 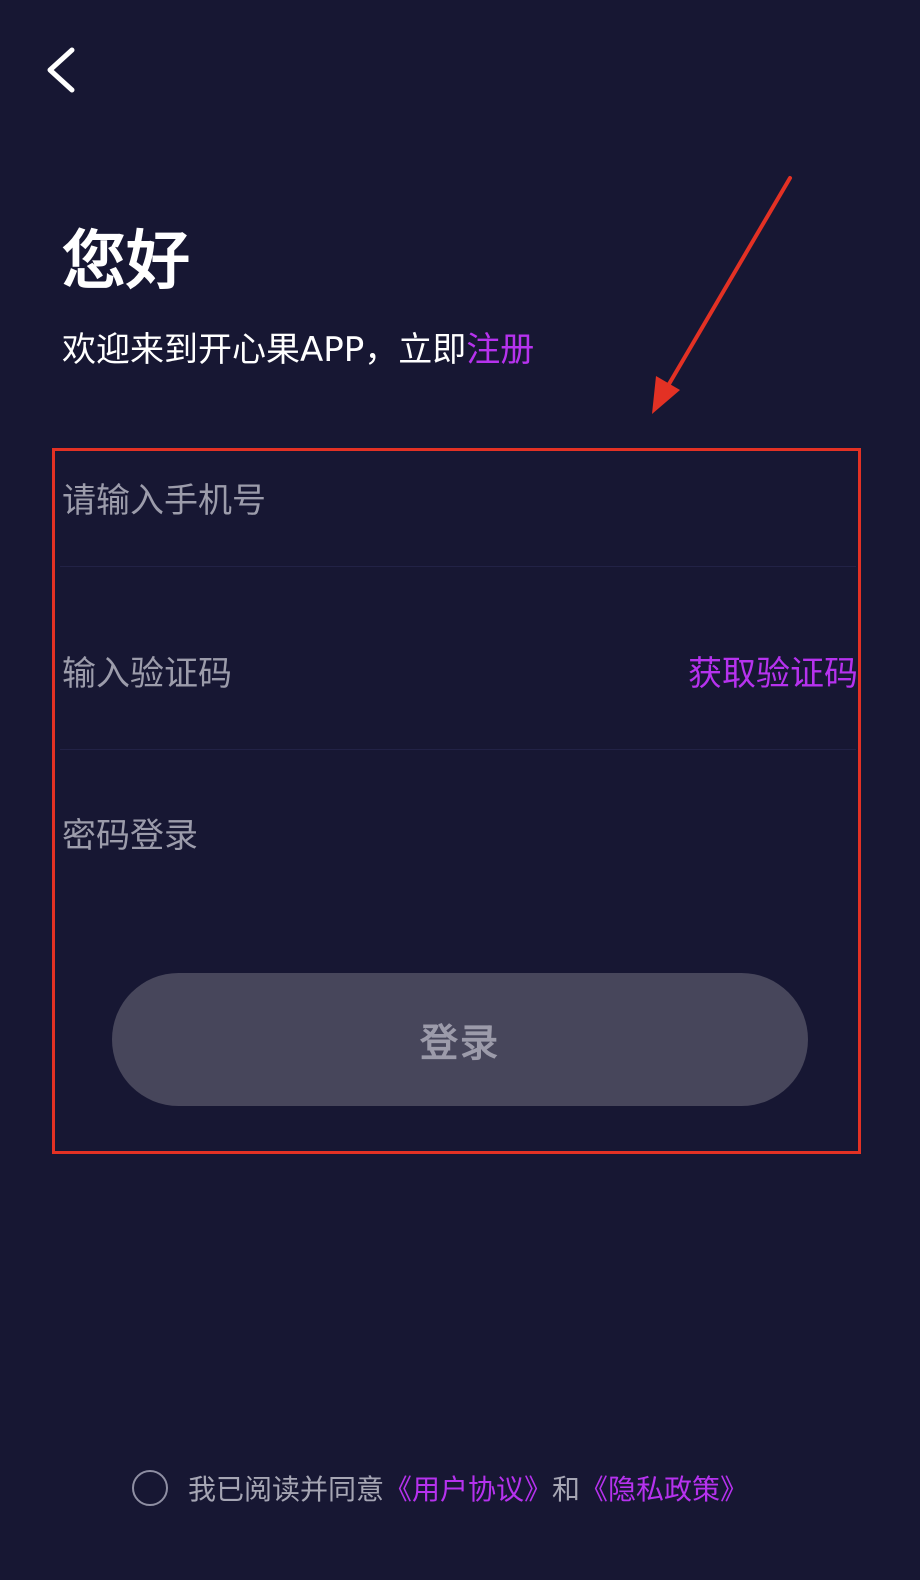 I want to click on phone-input, so click(x=452, y=501).